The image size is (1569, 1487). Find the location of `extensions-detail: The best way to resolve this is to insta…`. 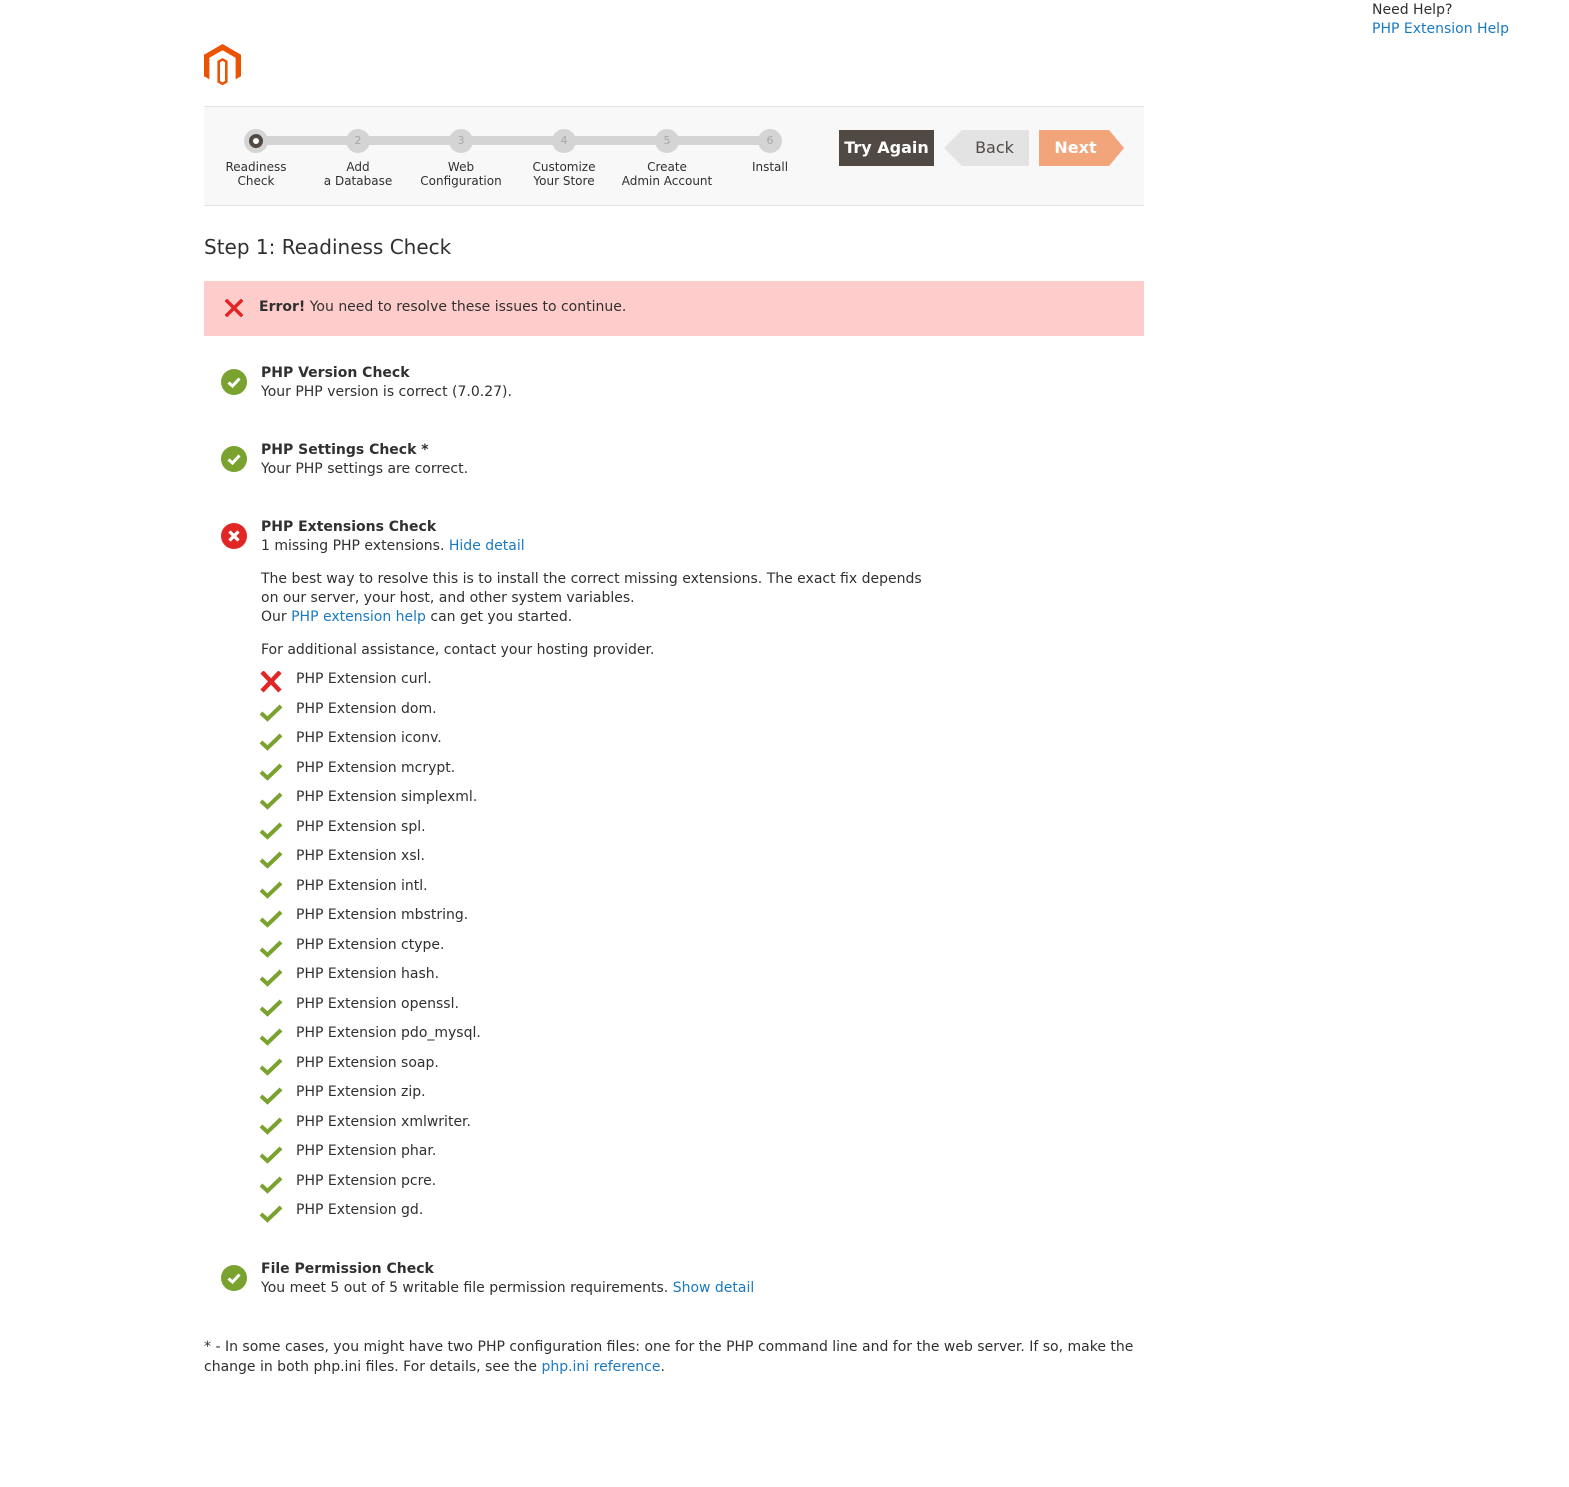

extensions-detail: The best way to resolve this is to insta… is located at coordinates (601, 615).